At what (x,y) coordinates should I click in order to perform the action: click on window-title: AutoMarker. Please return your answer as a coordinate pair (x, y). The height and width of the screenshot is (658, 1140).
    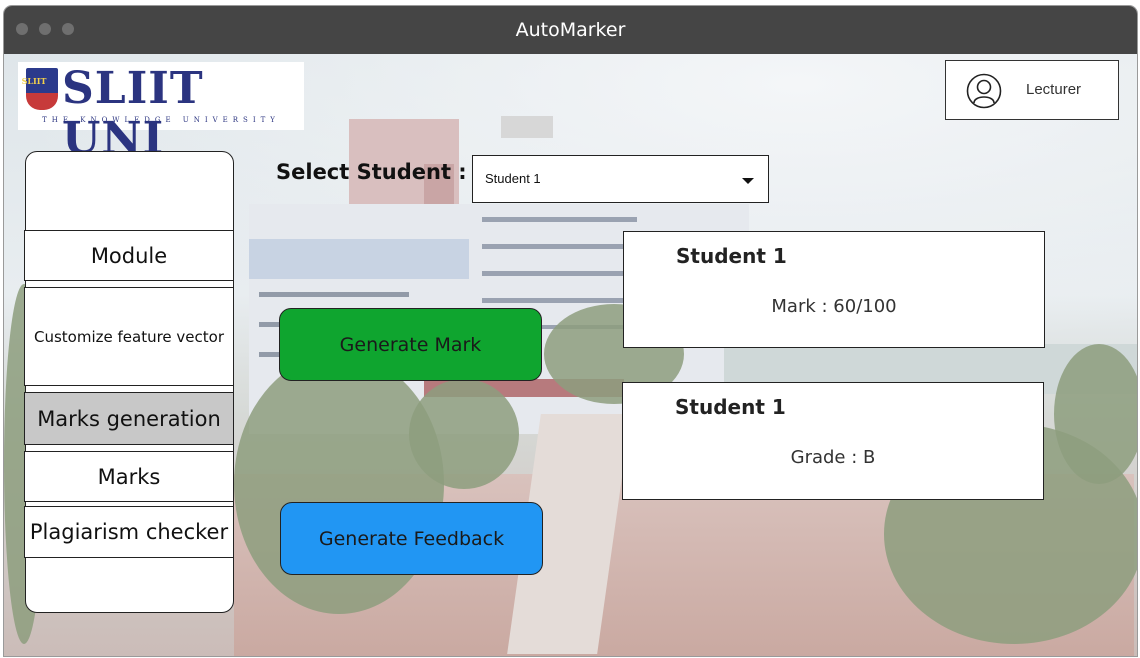
    Looking at the image, I should click on (570, 30).